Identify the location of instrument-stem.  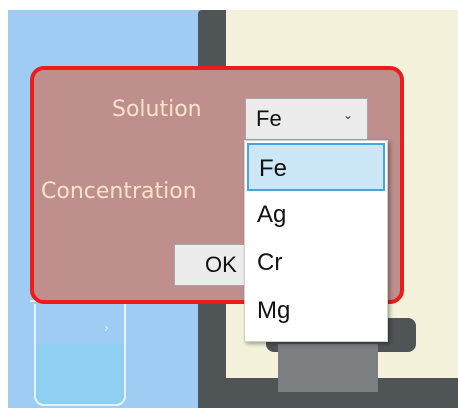
(328, 368).